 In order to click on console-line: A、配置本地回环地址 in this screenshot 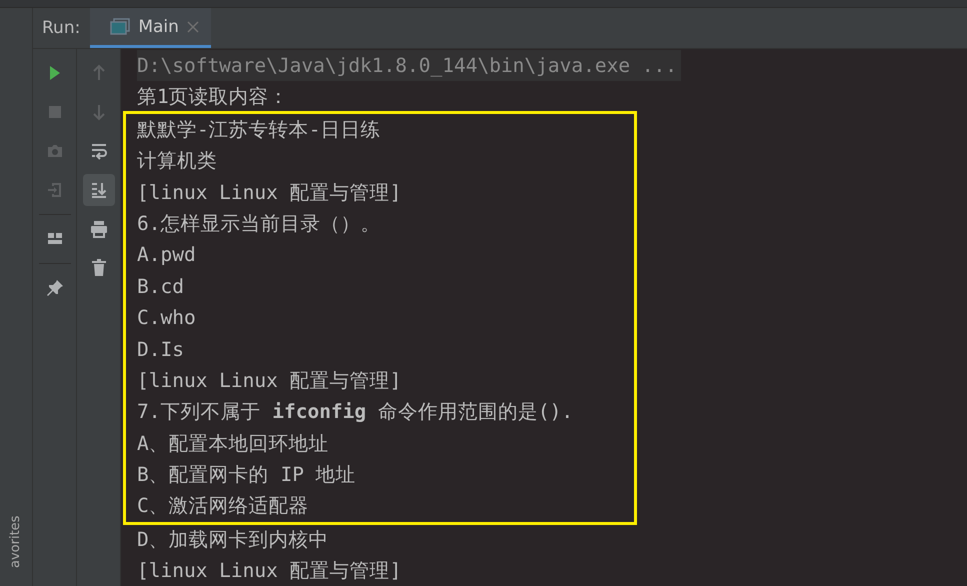, I will do `click(232, 443)`.